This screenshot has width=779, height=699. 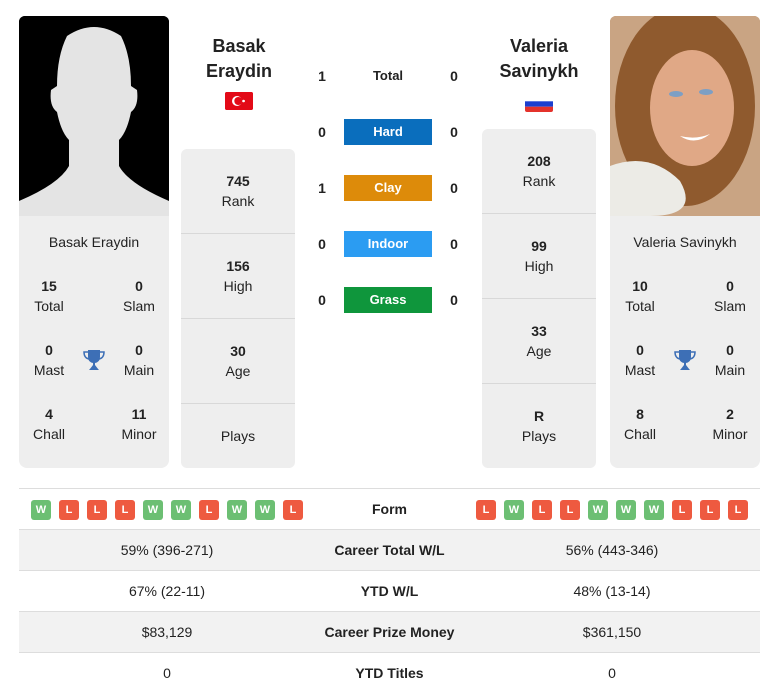 What do you see at coordinates (612, 550) in the screenshot?
I see `stat-right-value: 56% (443-346)` at bounding box center [612, 550].